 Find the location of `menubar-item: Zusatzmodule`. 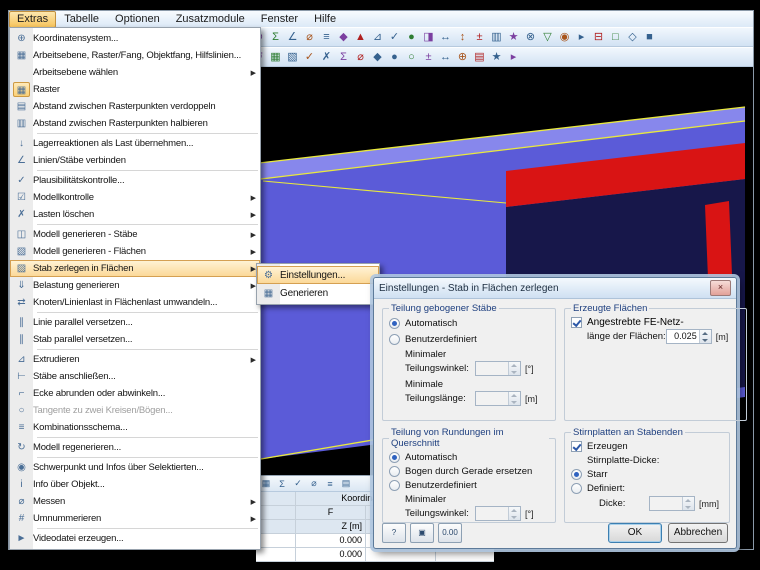

menubar-item: Zusatzmodule is located at coordinates (210, 19).